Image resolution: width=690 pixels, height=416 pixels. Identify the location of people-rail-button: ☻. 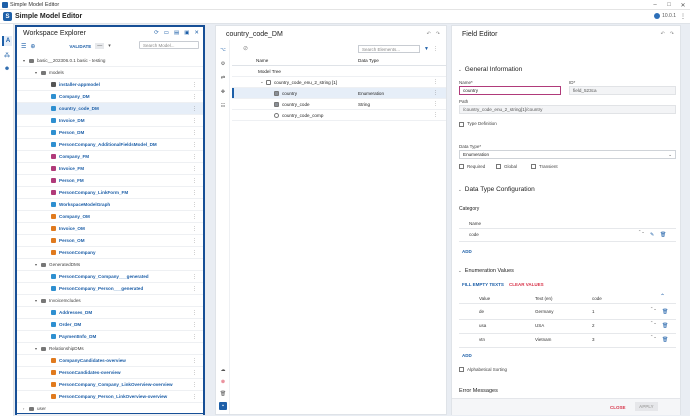
(7, 69).